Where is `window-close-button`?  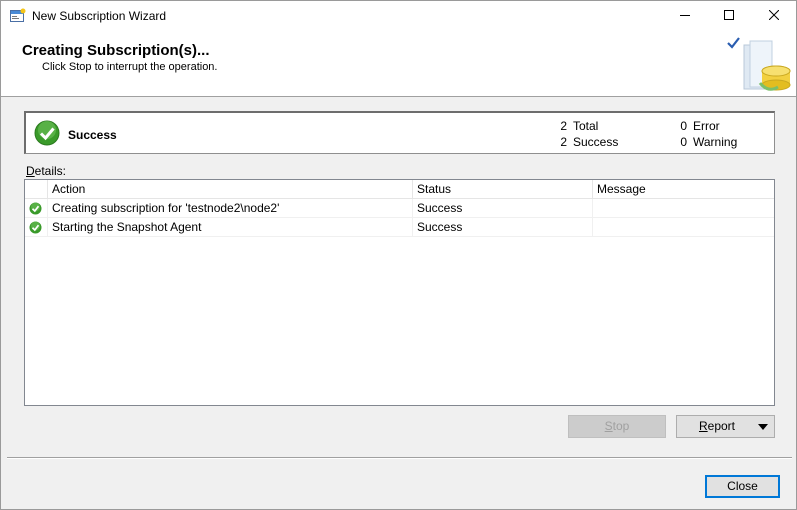
window-close-button is located at coordinates (774, 16).